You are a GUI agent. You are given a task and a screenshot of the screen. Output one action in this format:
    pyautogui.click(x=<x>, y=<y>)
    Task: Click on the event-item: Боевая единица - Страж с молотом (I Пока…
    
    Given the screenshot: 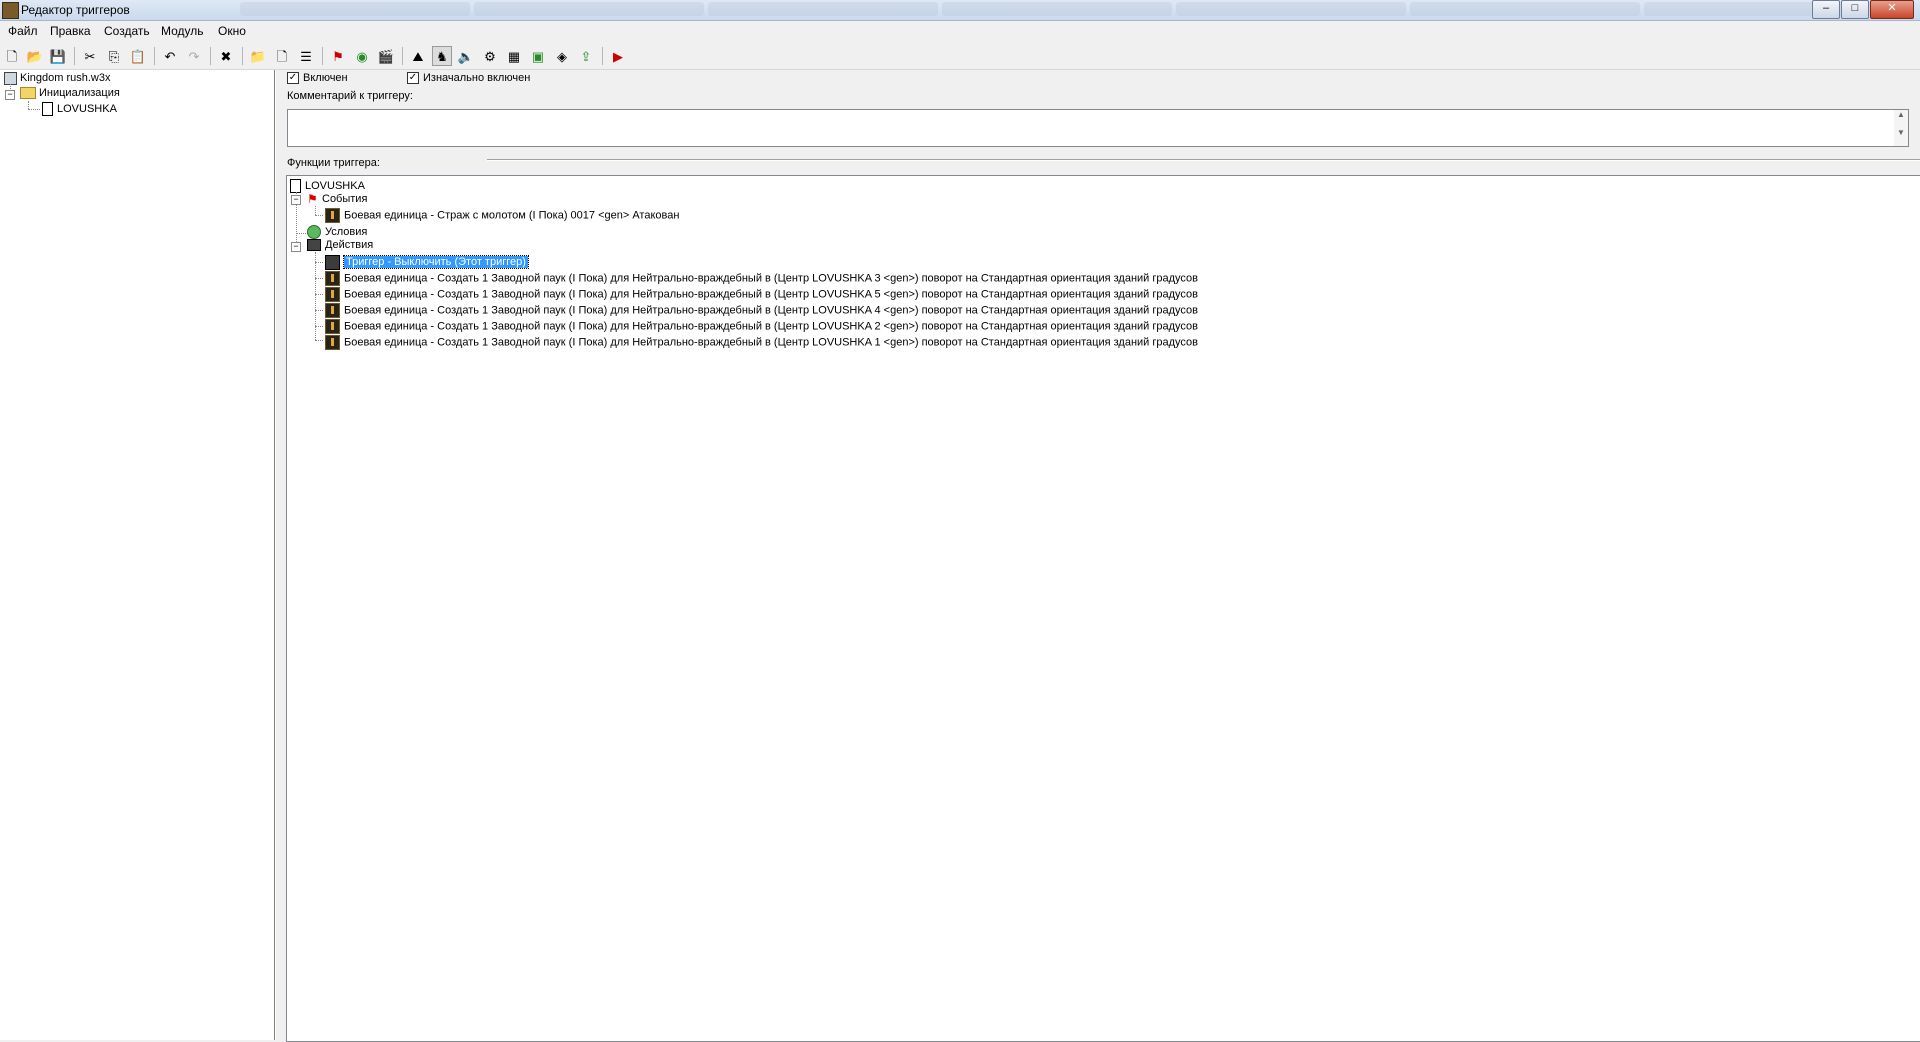 What is the action you would take?
    pyautogui.click(x=502, y=215)
    